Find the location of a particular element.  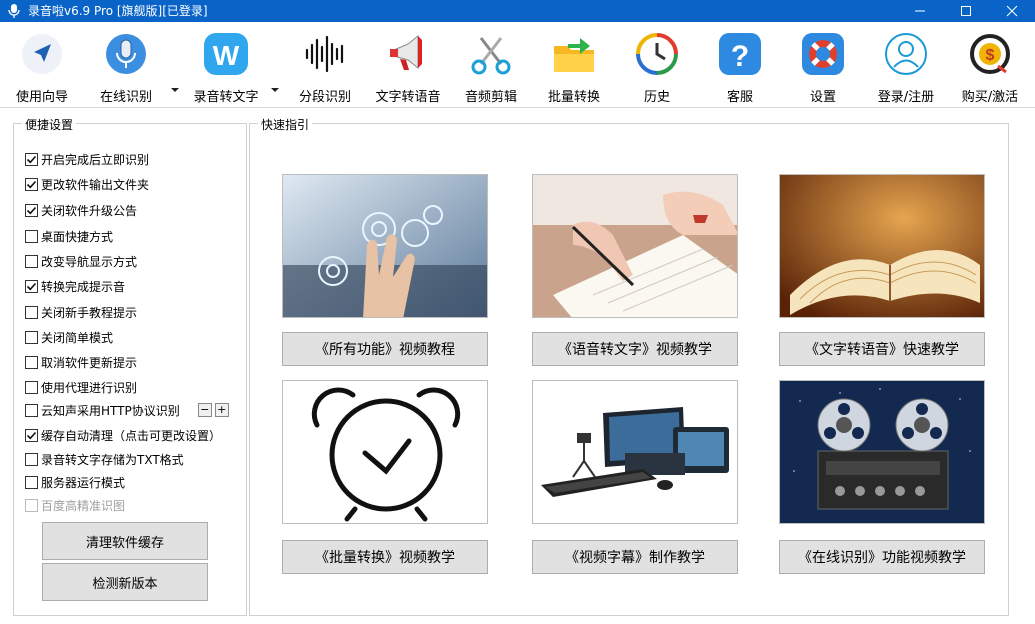

quick-settings-title: 便捷设置 is located at coordinates (49, 124).